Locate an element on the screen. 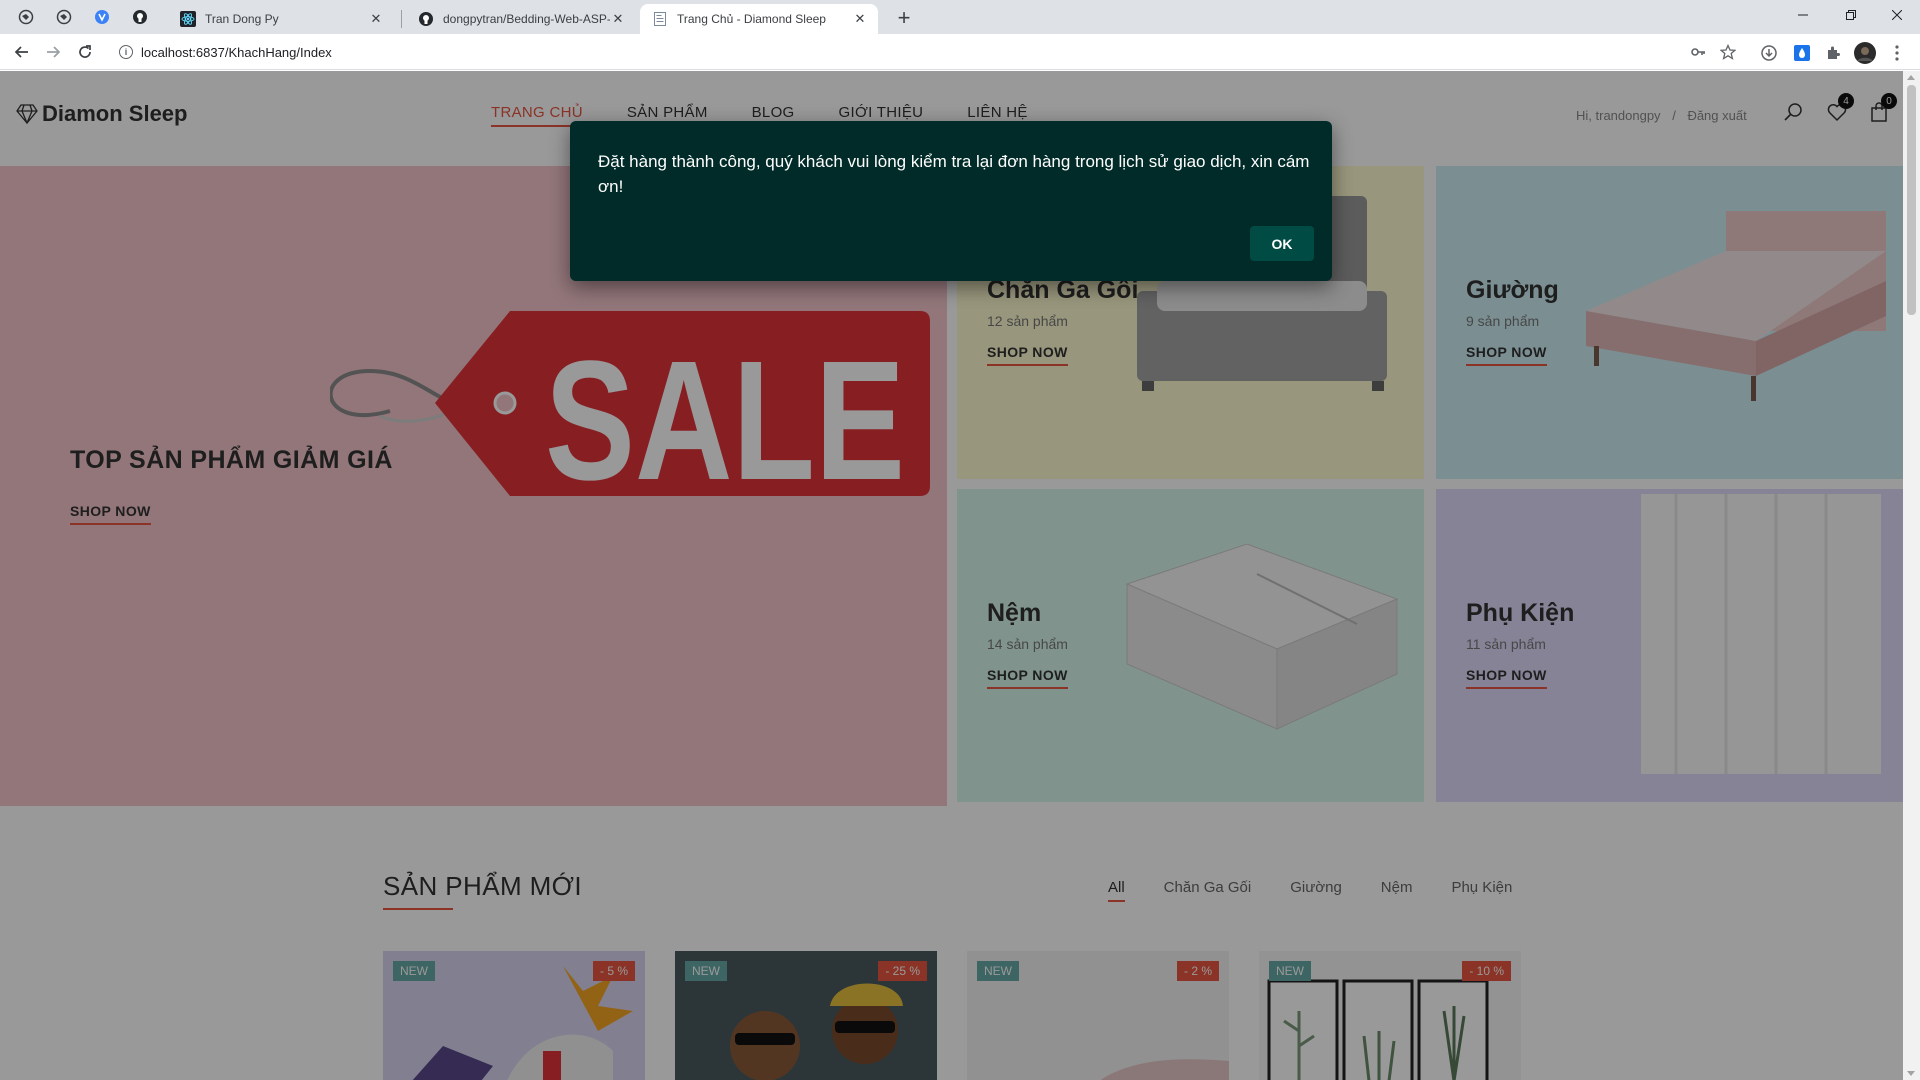  new-tab-button: + is located at coordinates (904, 18).